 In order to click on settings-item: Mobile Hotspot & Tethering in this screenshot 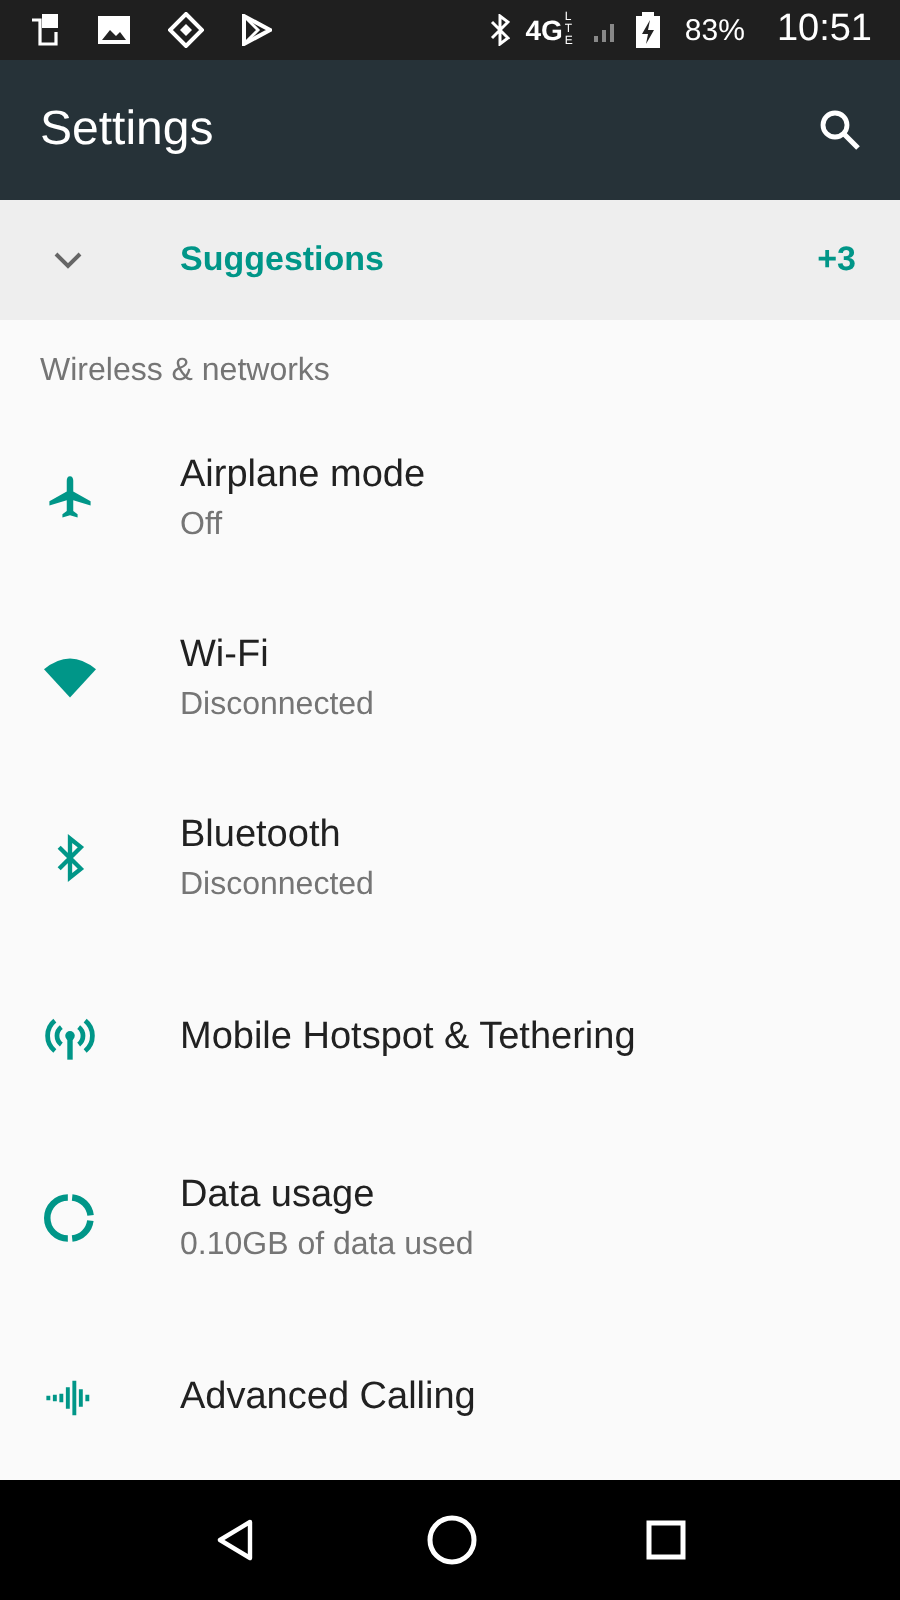, I will do `click(450, 1038)`.